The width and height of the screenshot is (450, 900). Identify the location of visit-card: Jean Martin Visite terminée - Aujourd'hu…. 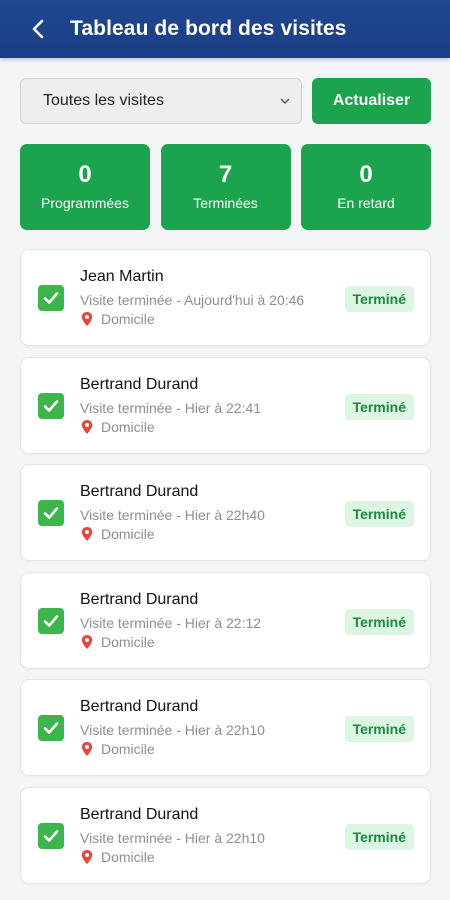
(225, 297).